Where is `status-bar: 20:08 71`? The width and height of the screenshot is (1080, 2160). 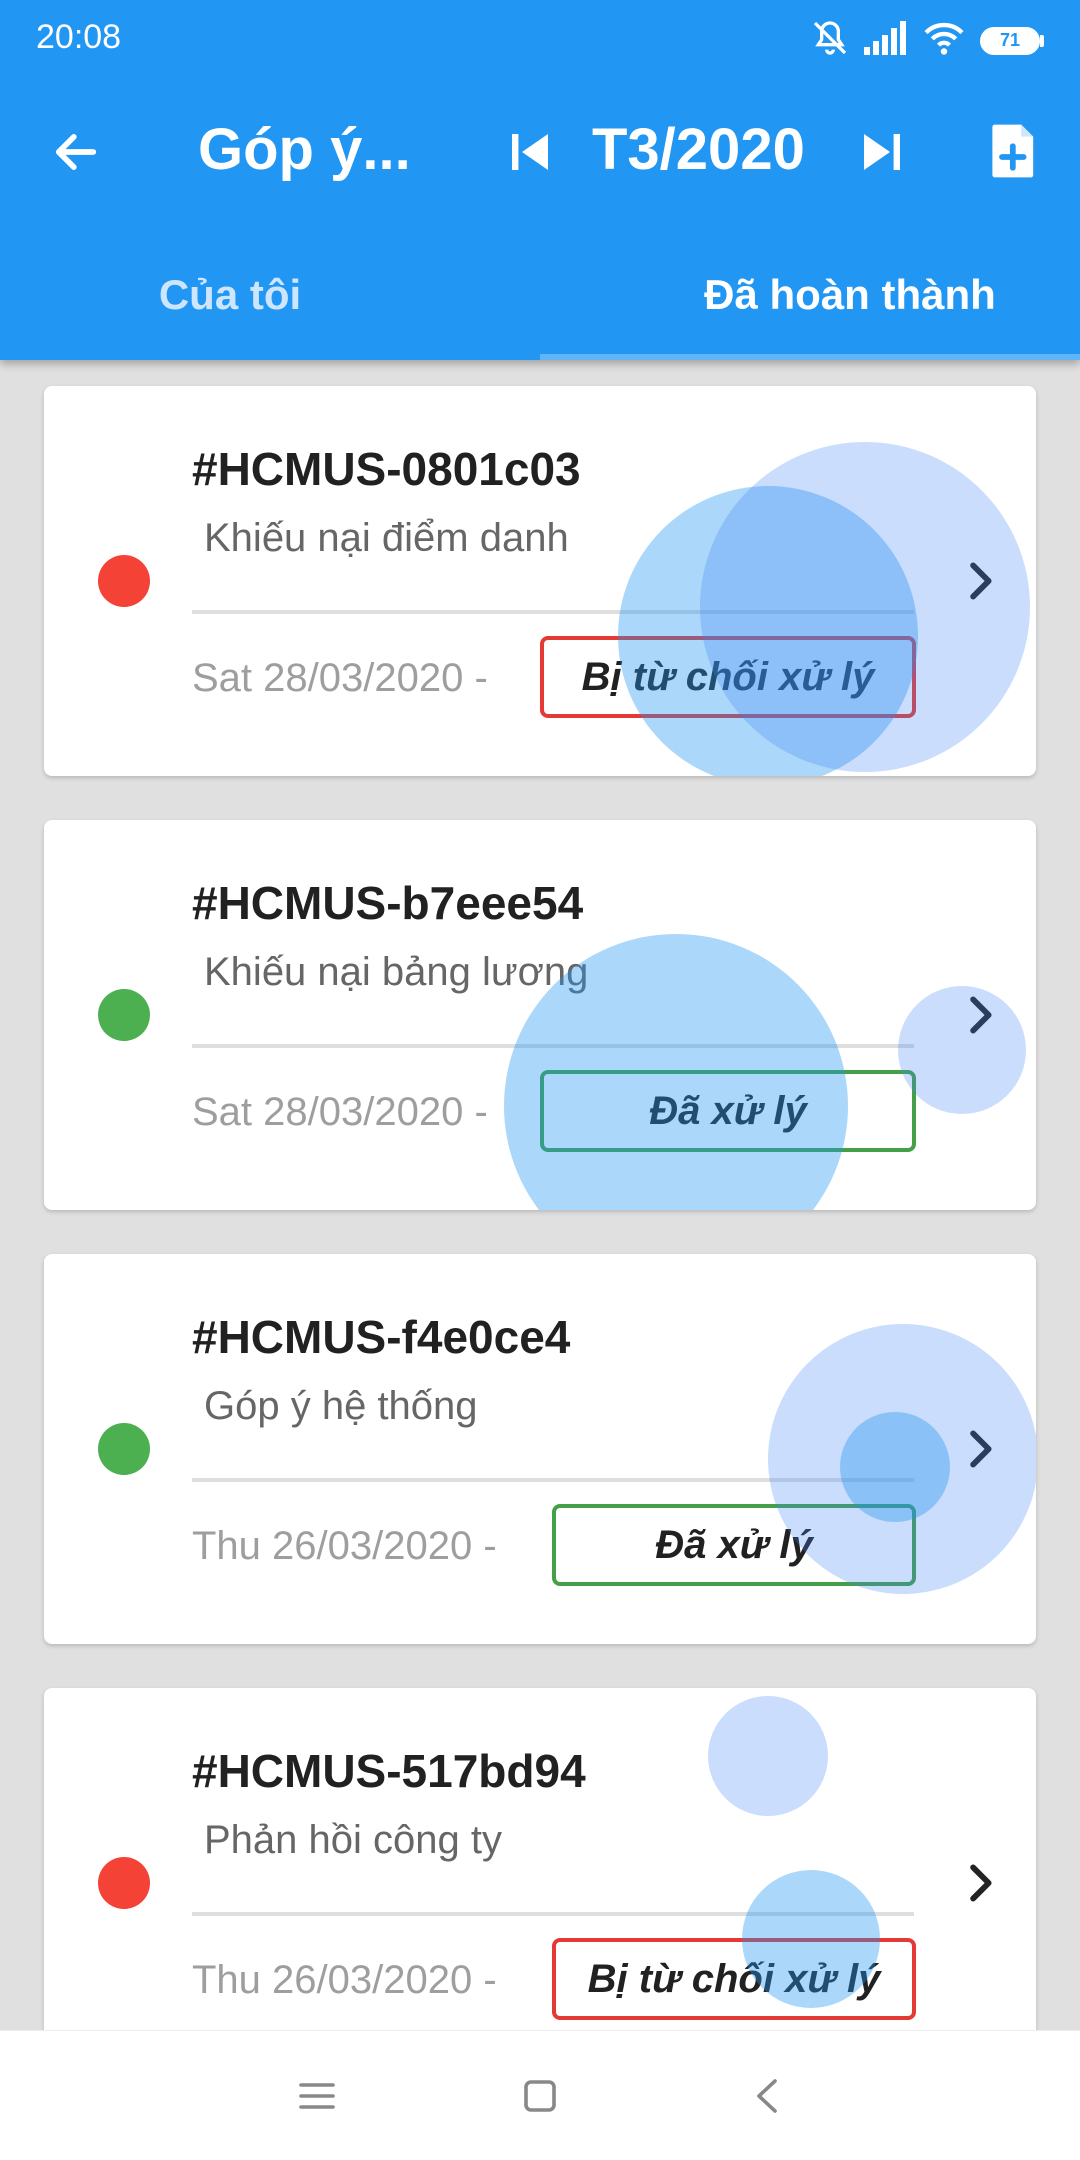
status-bar: 20:08 71 is located at coordinates (540, 40).